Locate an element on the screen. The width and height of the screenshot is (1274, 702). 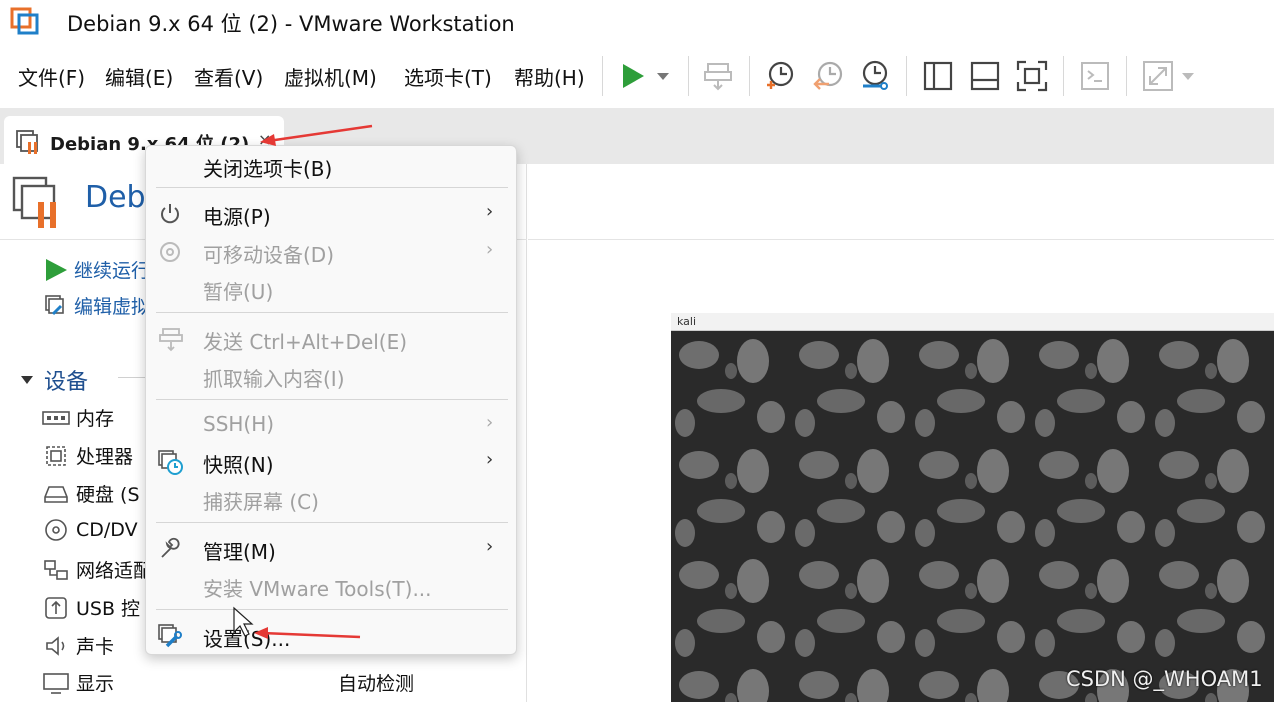
menu-pause: 暂停(U) is located at coordinates (331, 289).